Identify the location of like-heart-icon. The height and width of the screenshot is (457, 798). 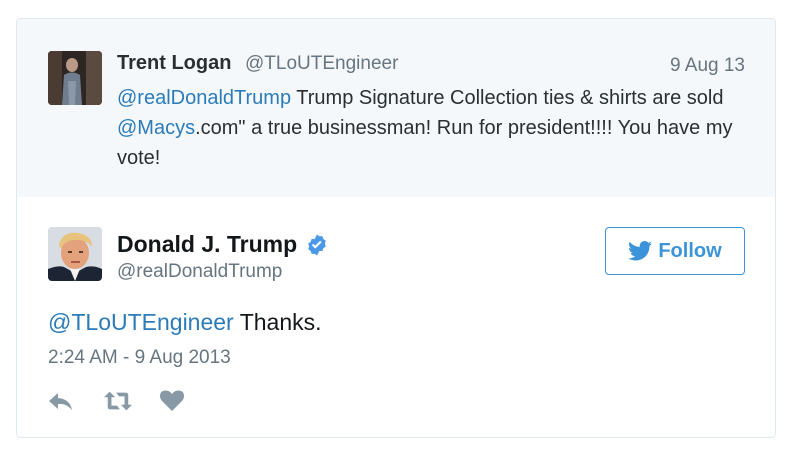
(172, 400).